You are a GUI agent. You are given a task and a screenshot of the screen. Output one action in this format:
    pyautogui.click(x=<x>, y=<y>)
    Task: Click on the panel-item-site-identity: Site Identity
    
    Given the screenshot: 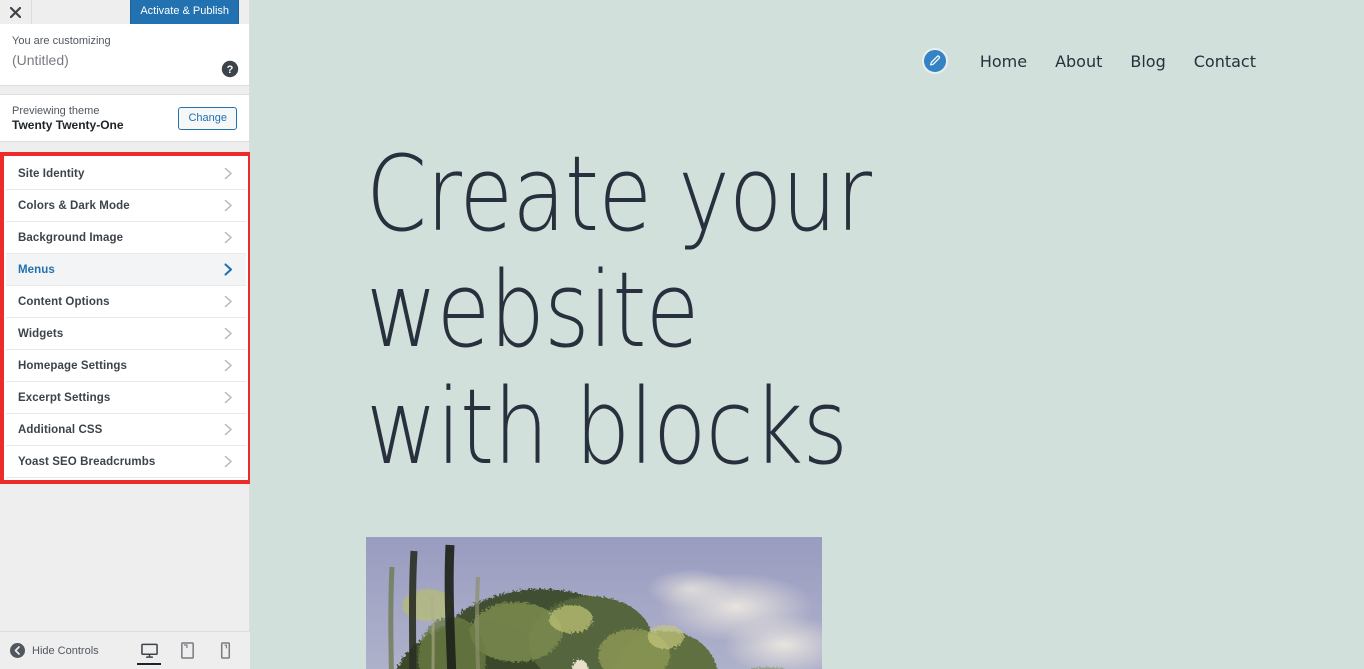 What is the action you would take?
    pyautogui.click(x=126, y=174)
    